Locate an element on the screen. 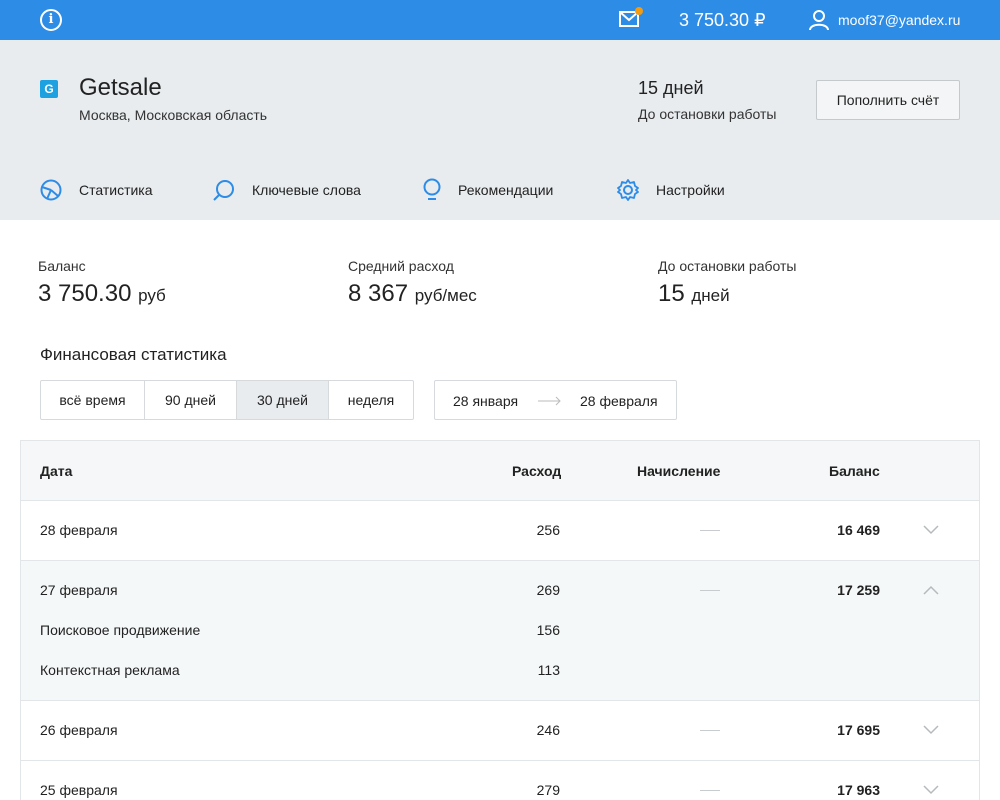 This screenshot has height=800, width=1000. header-balance: Баланс is located at coordinates (854, 471).